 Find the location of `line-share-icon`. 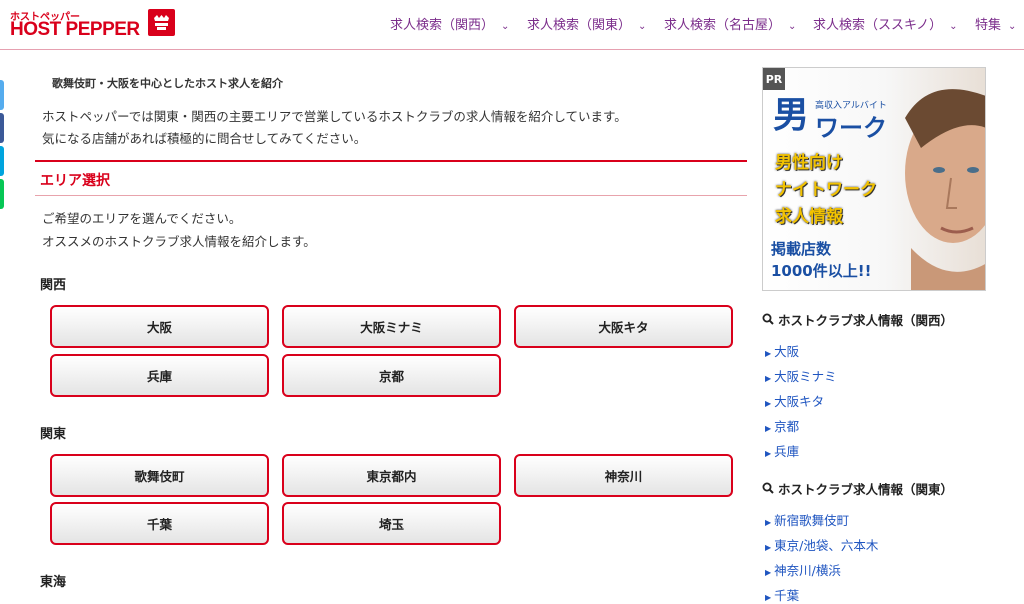

line-share-icon is located at coordinates (2, 194).